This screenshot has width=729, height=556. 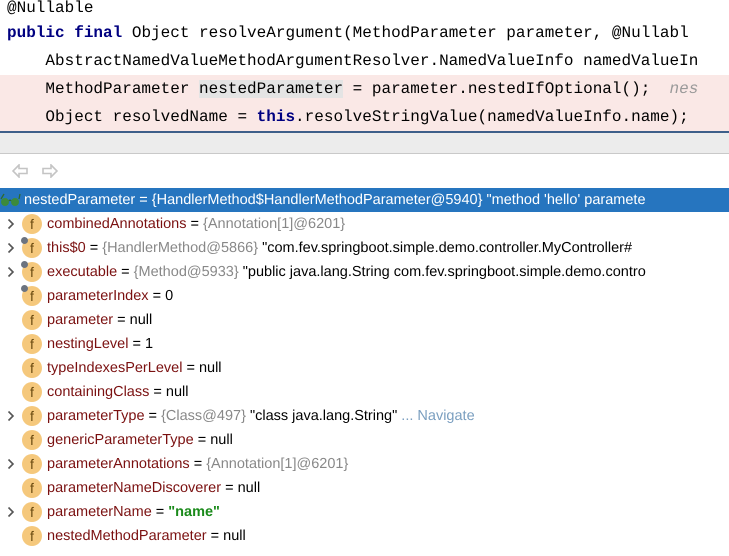 What do you see at coordinates (346, 272) in the screenshot?
I see `variable-text: executable = {Method@5933} "public java.lang.String com.fev.springboot.simple.demo.contro` at bounding box center [346, 272].